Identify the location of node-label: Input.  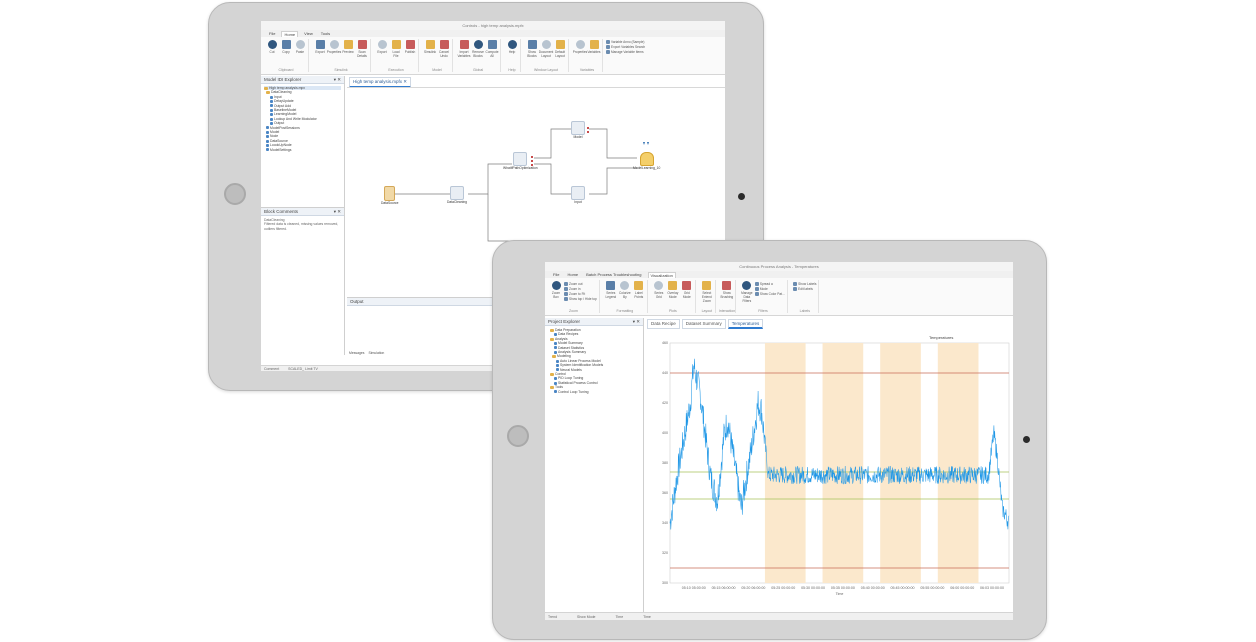
(578, 202).